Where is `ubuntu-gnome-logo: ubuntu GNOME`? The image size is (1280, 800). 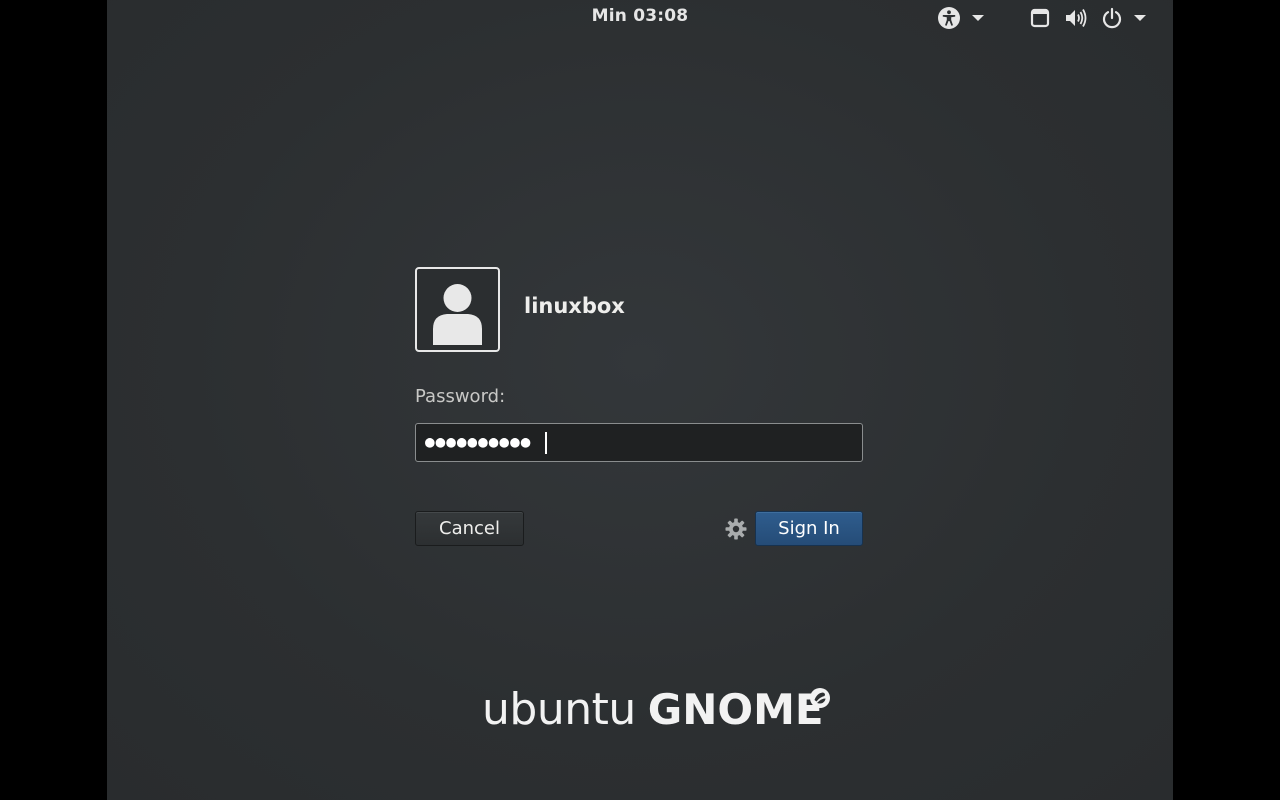 ubuntu-gnome-logo: ubuntu GNOME is located at coordinates (656, 709).